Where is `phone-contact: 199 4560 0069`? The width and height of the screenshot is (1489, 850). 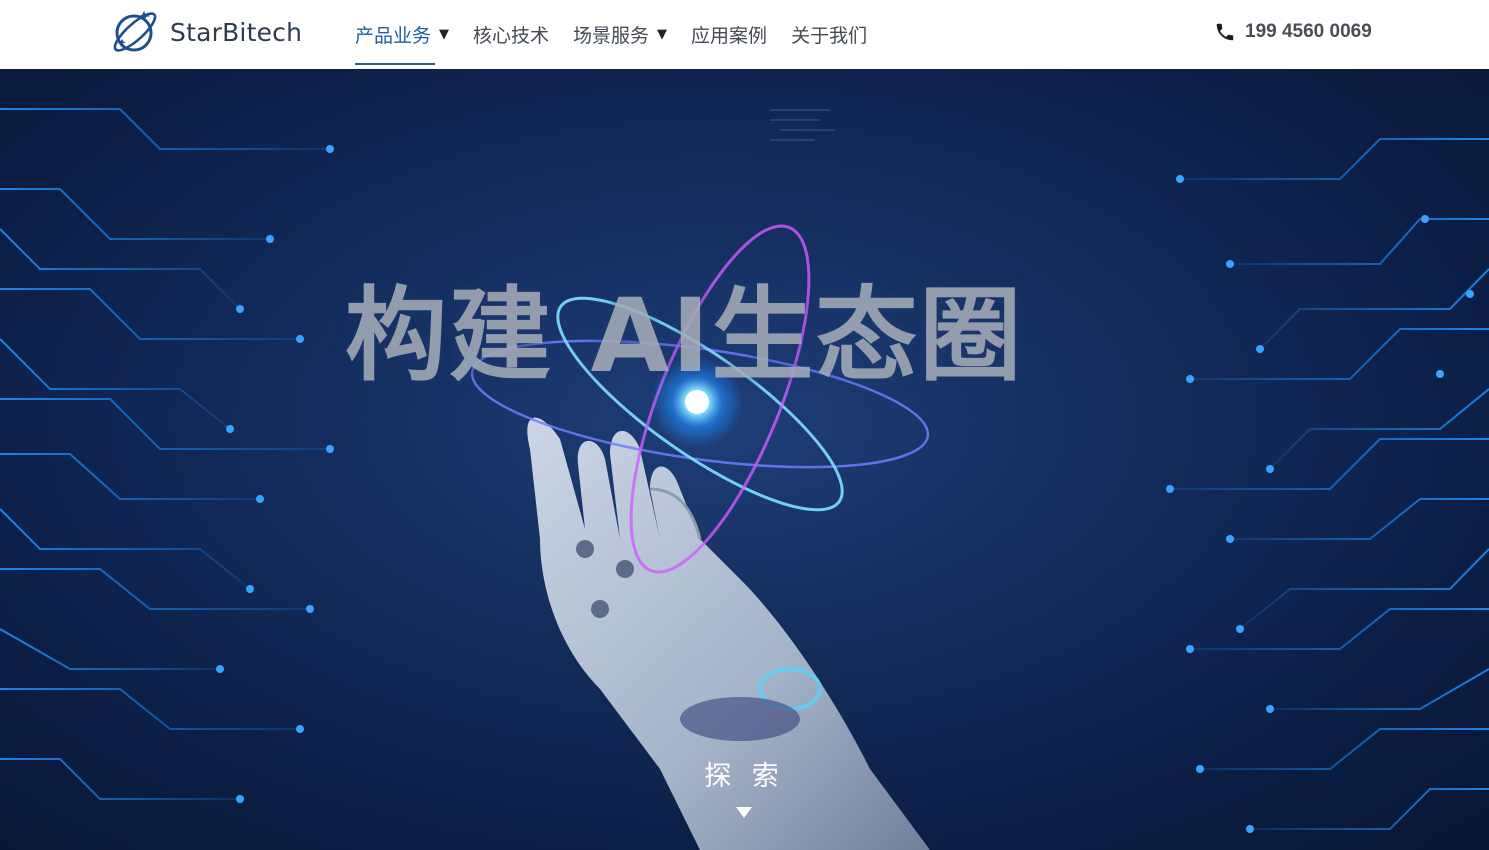 phone-contact: 199 4560 0069 is located at coordinates (1293, 32).